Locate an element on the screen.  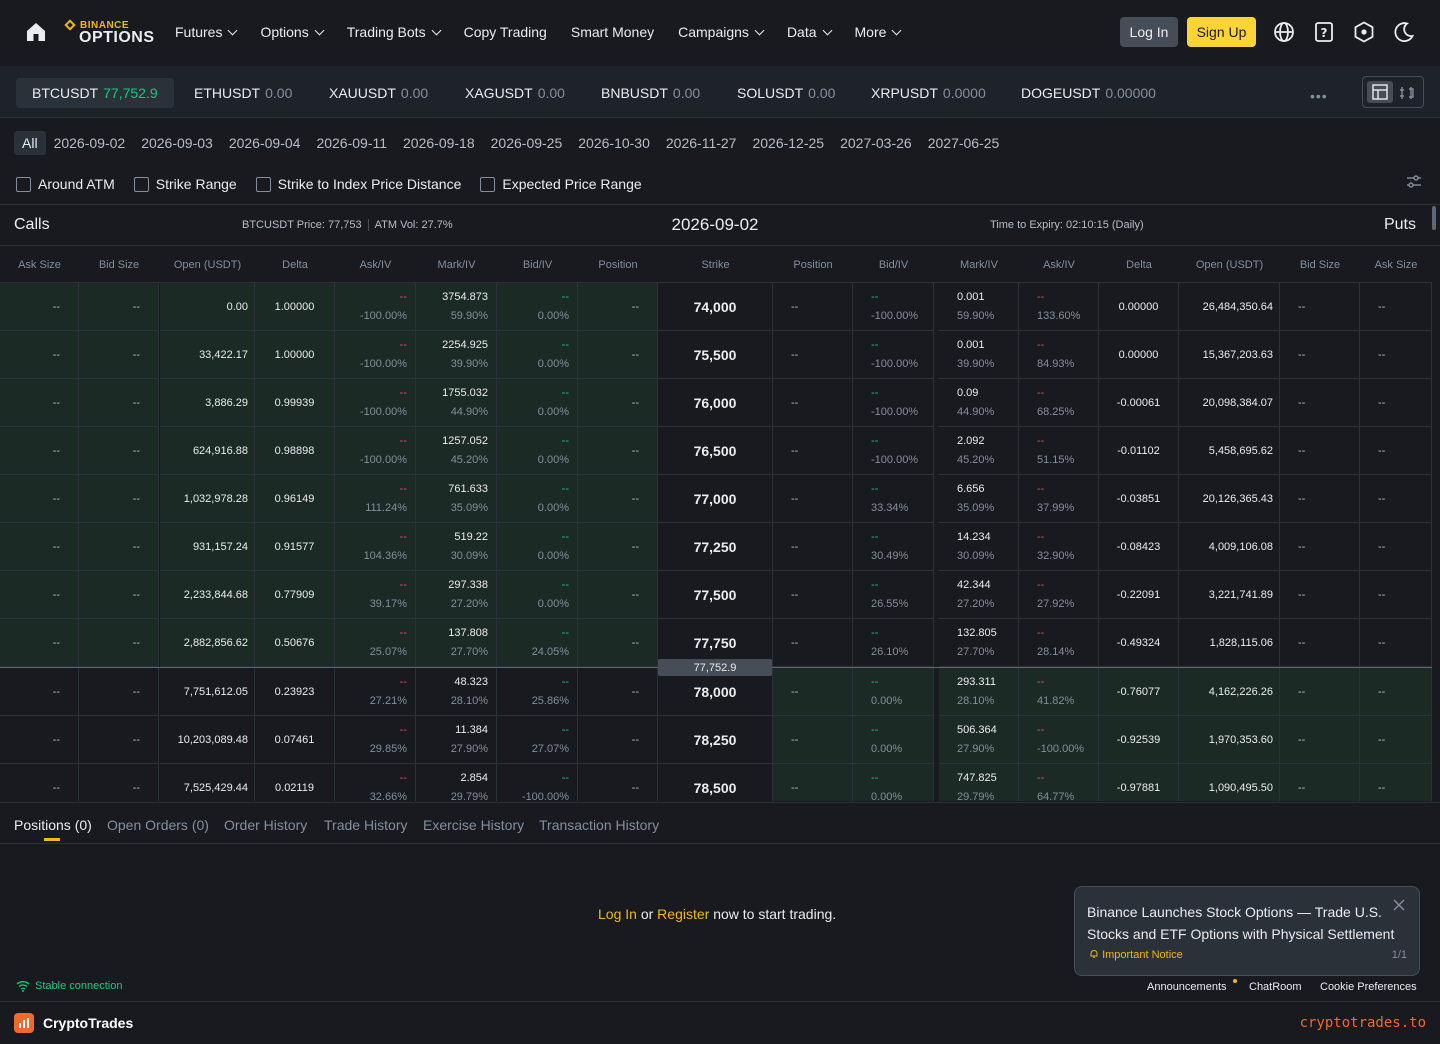
put-mark: 42.344 27.20% is located at coordinates (979, 595).